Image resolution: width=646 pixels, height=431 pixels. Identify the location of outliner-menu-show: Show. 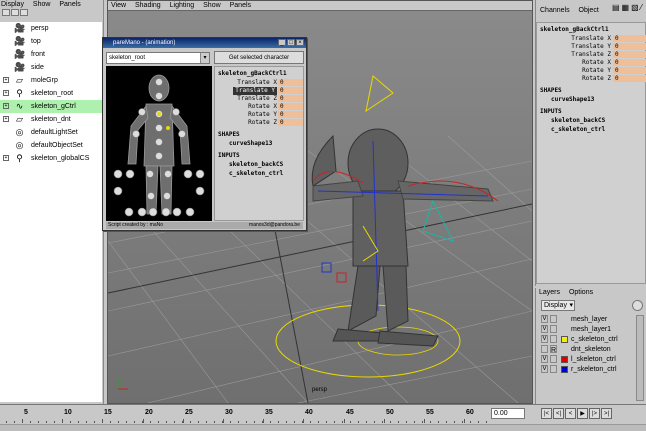
(42, 4).